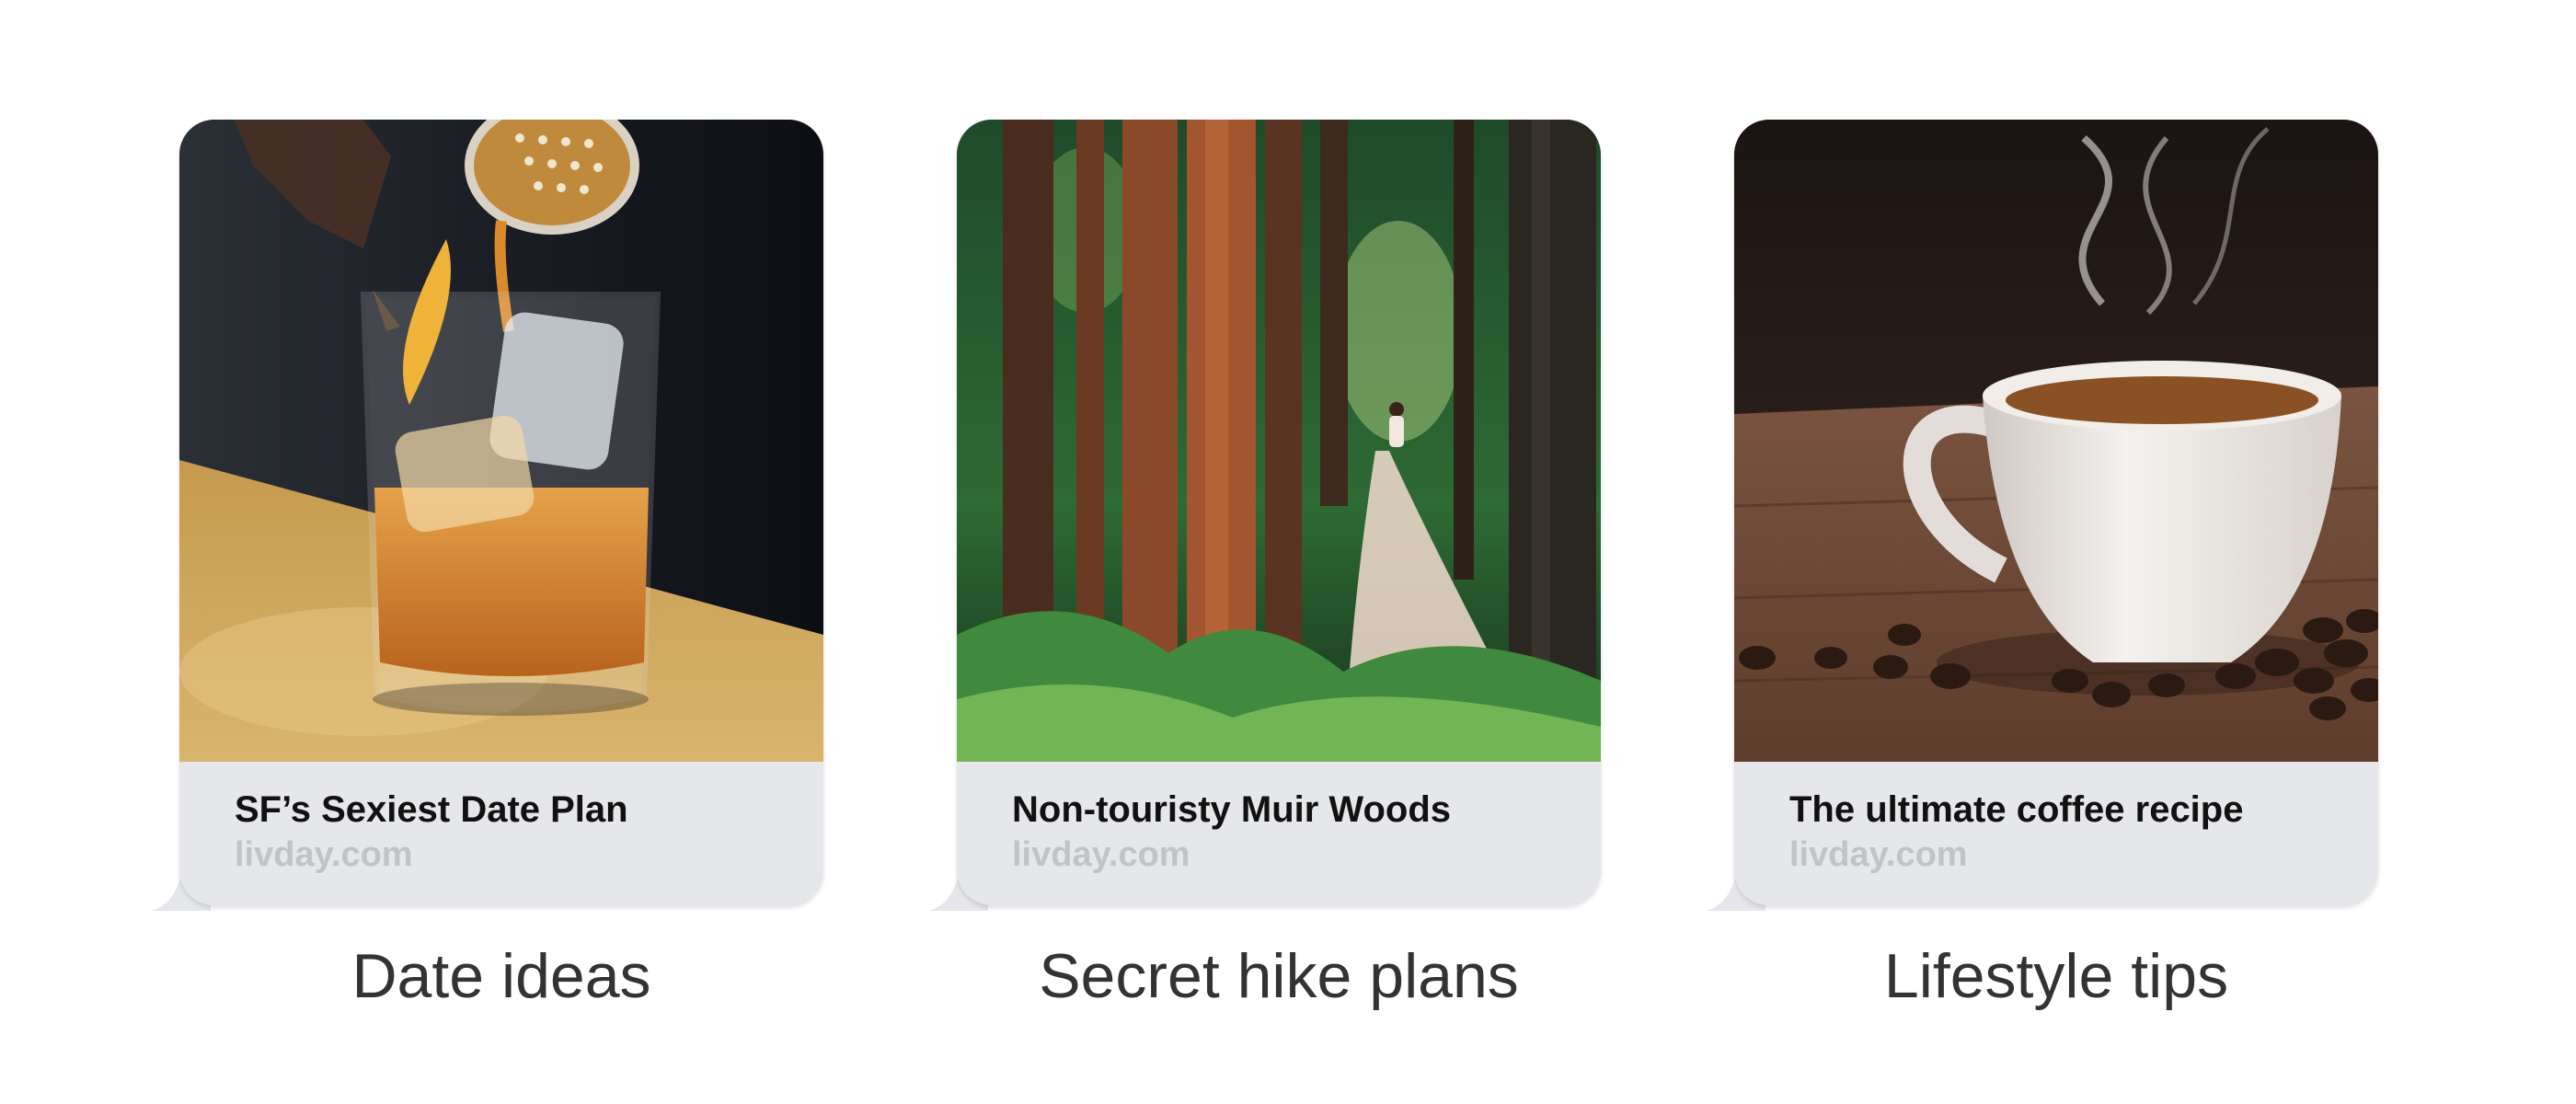 This screenshot has height=1104, width=2576. What do you see at coordinates (1279, 441) in the screenshot?
I see `redwood-forest-trail-photo` at bounding box center [1279, 441].